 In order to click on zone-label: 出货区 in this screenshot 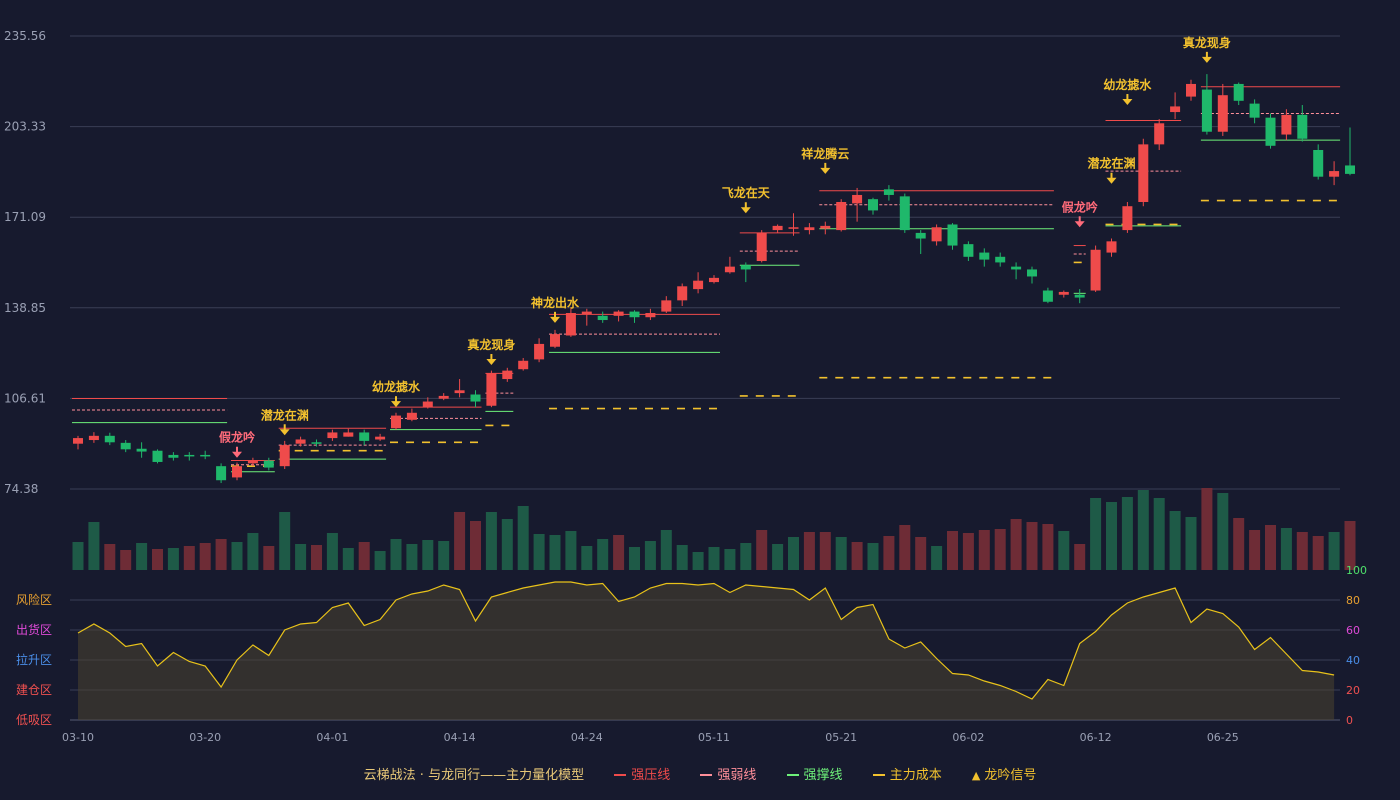, I will do `click(34, 629)`.